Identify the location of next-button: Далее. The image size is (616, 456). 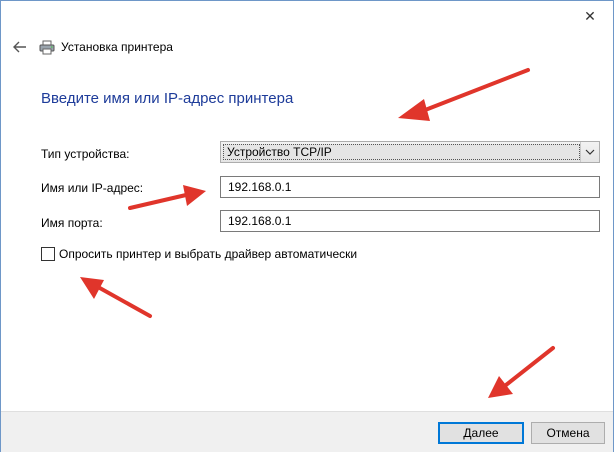
(481, 433).